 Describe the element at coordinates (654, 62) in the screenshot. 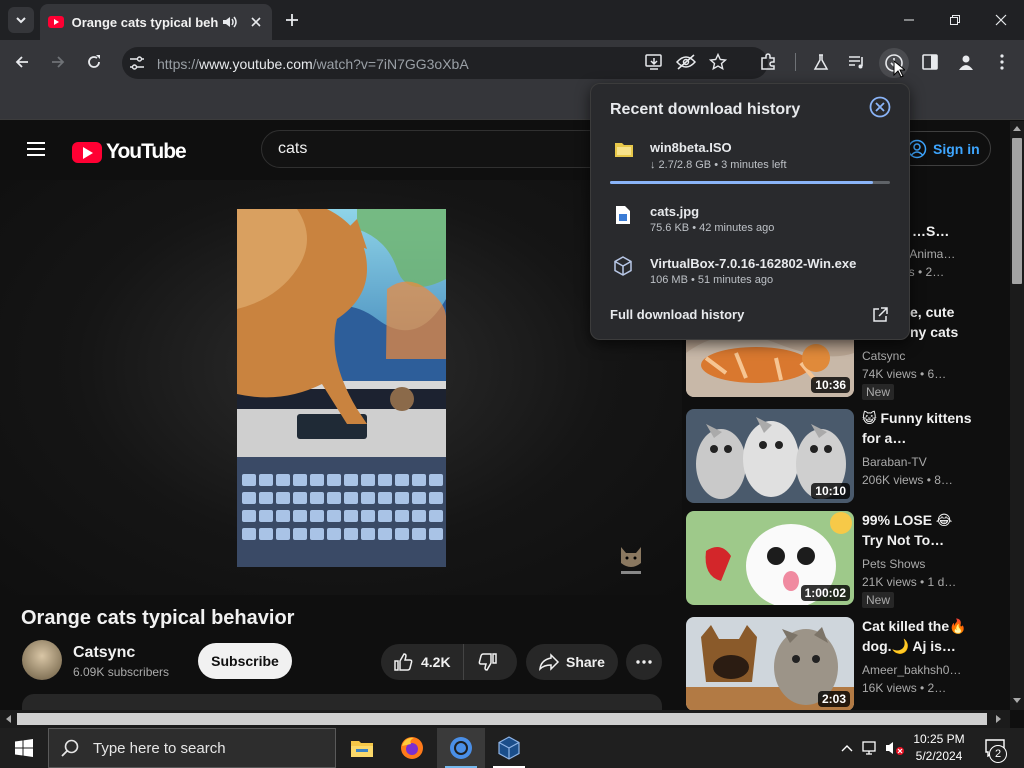

I see `install-app-icon` at that location.